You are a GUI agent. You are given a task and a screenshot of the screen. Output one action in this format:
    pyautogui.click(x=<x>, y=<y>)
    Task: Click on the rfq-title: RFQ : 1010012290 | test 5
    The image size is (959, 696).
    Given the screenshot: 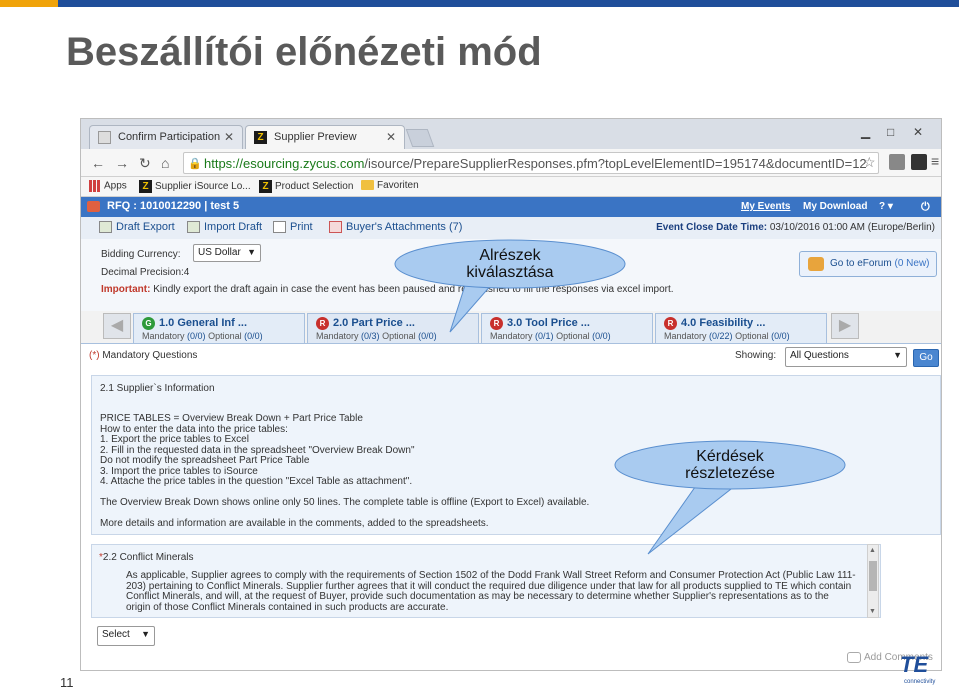 What is the action you would take?
    pyautogui.click(x=173, y=206)
    